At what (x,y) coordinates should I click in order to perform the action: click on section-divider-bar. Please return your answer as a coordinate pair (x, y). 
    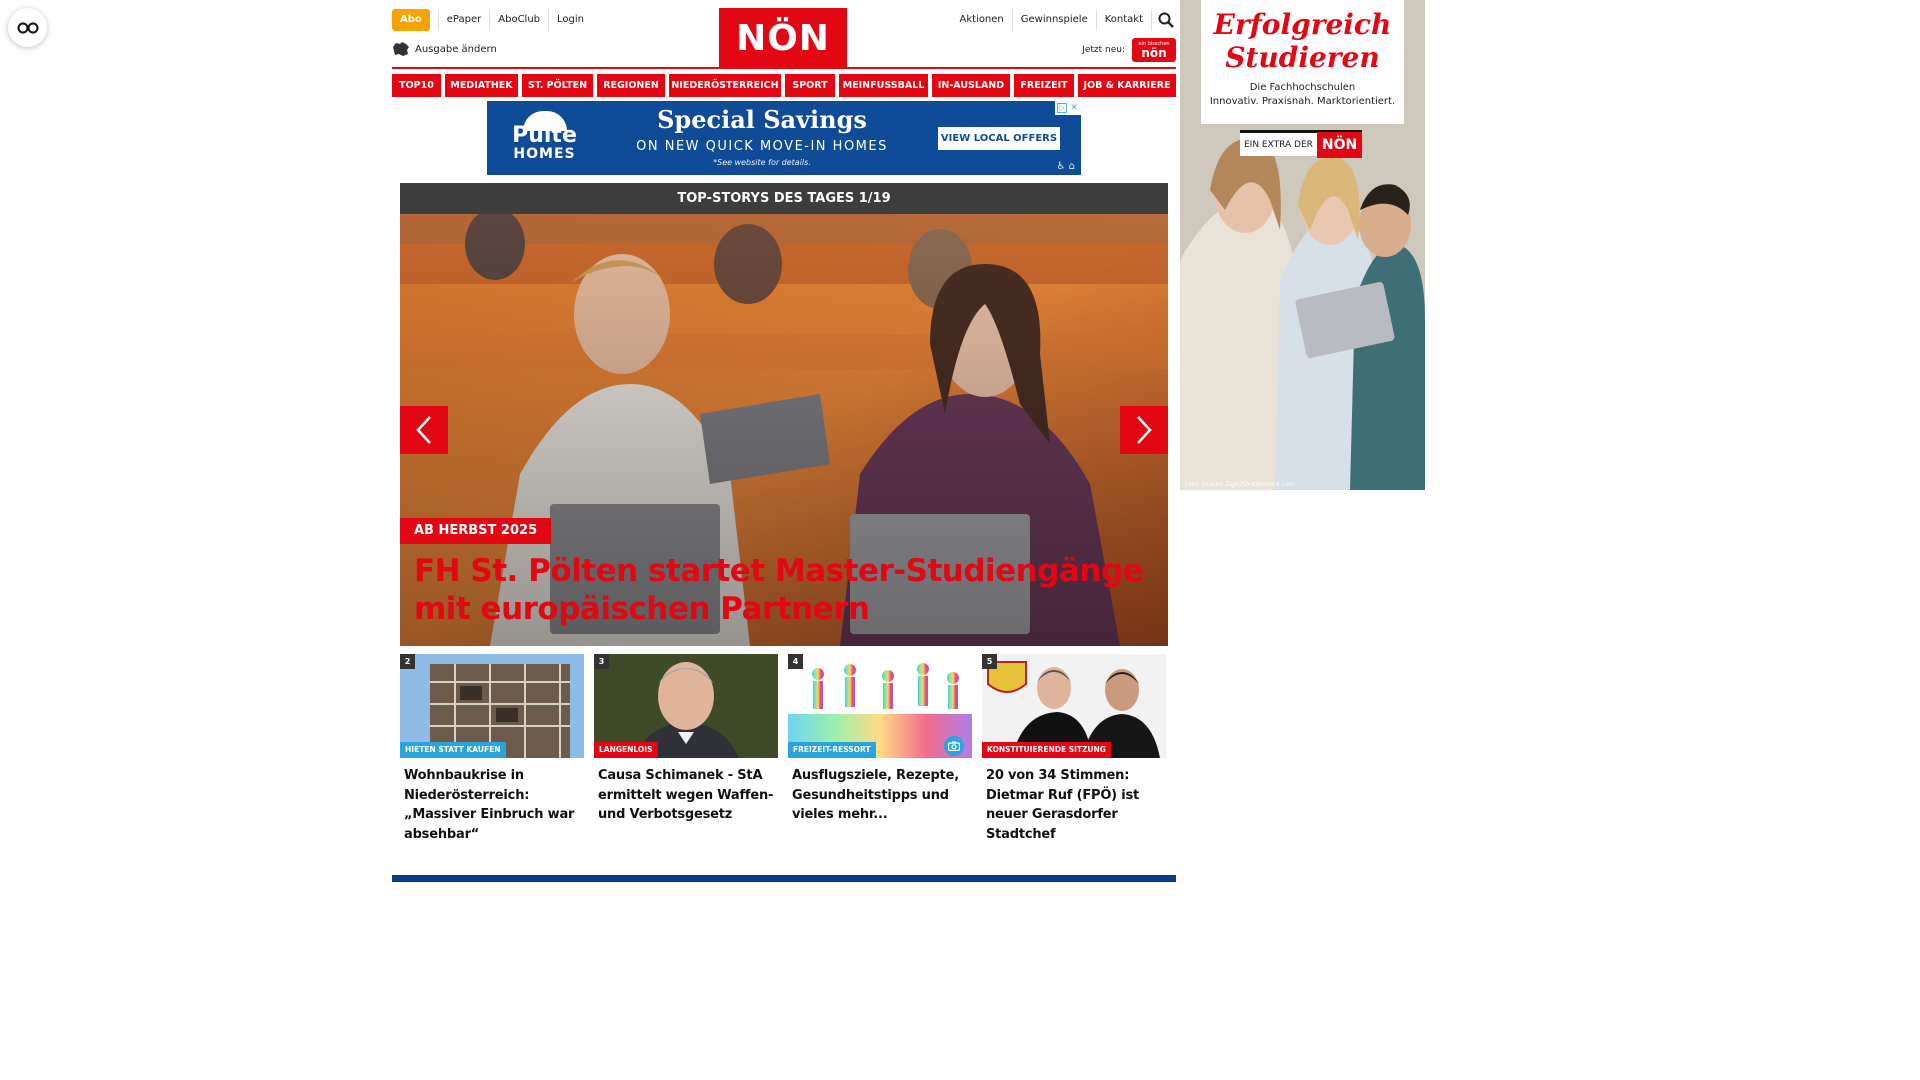
    Looking at the image, I should click on (784, 878).